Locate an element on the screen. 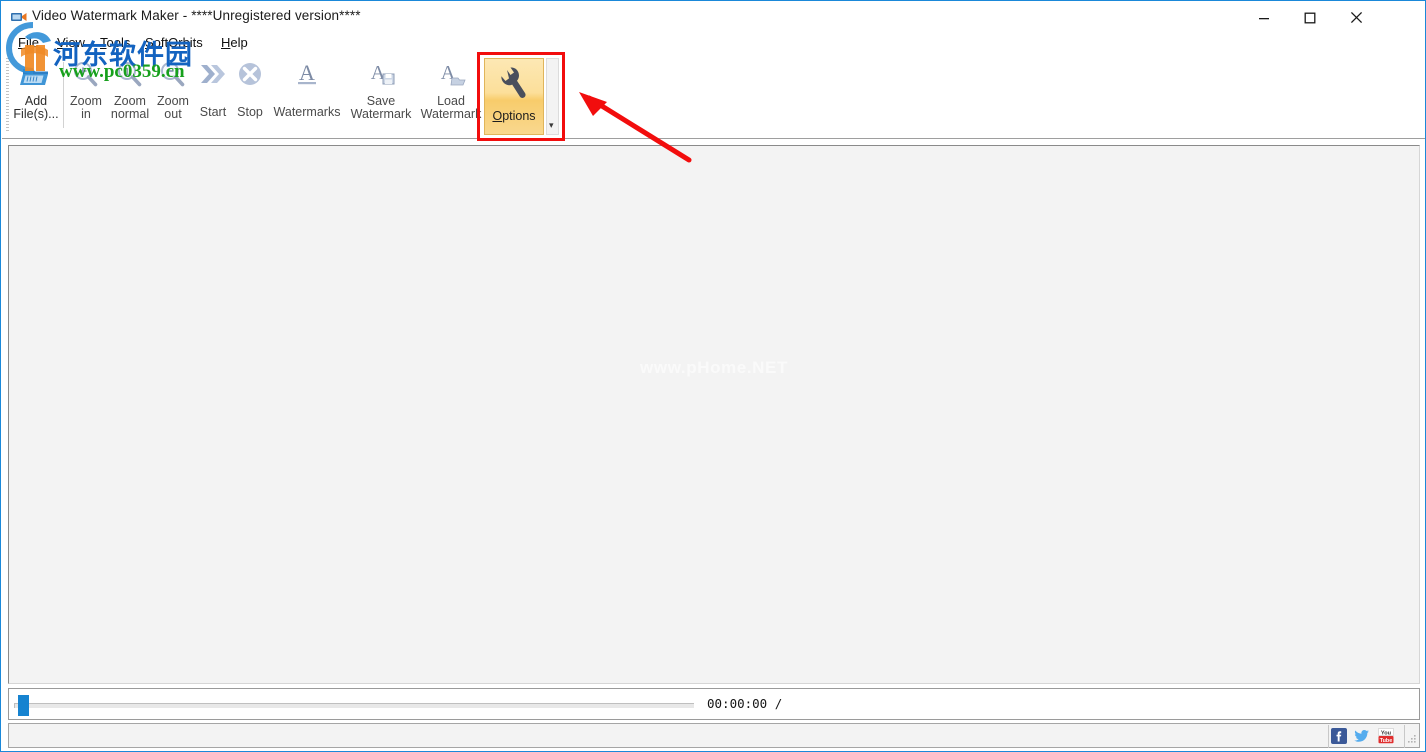  svg-text: 1 is located at coordinates (127, 73).